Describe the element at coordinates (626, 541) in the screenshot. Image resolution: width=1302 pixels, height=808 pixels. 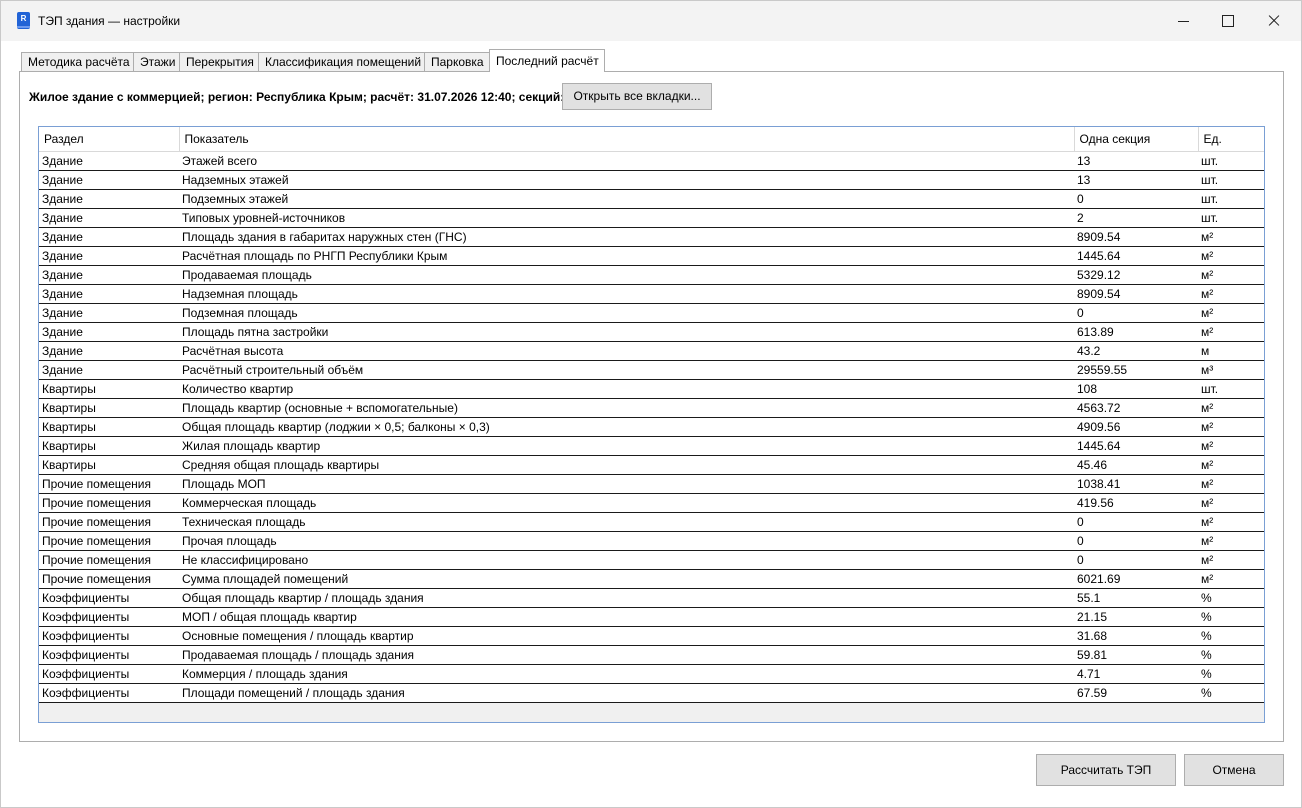
I see `cell-indicator: Прочая площадь` at that location.